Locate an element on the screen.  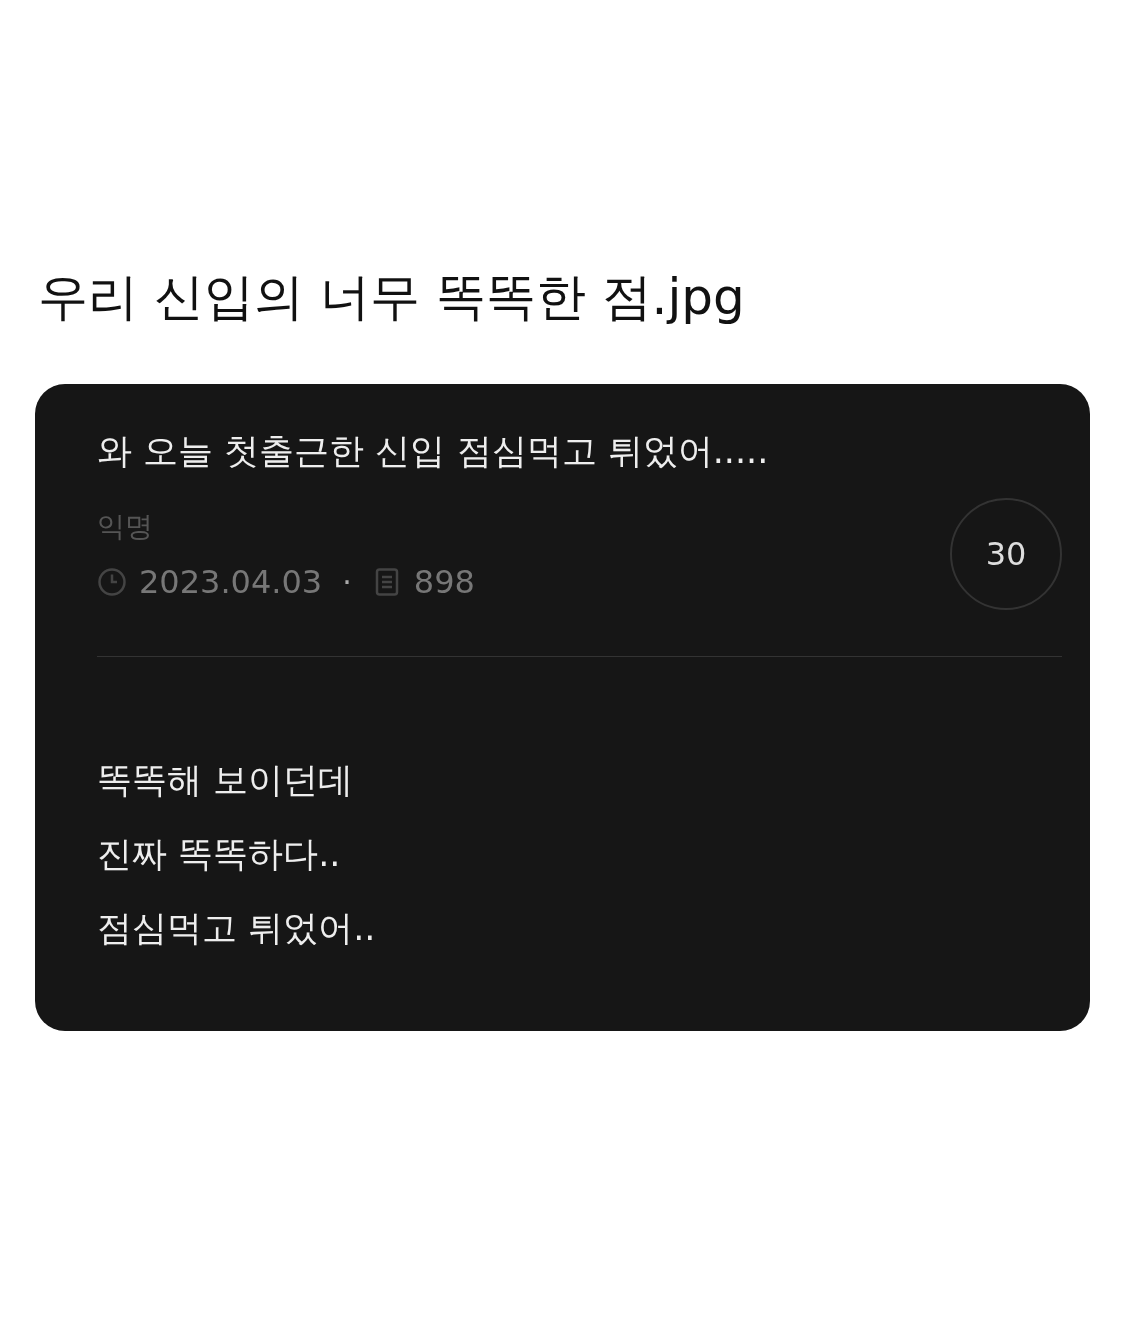
post-body-line: 점심먹고 튀었어.. is located at coordinates (237, 928).